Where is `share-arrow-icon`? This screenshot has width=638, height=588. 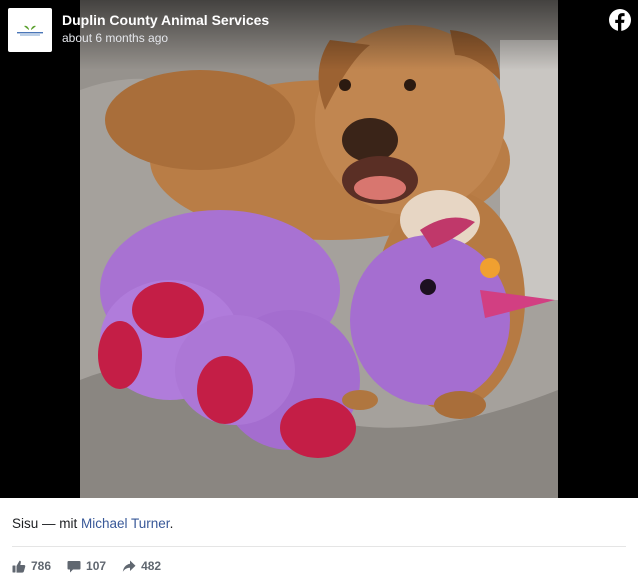
share-arrow-icon is located at coordinates (129, 566).